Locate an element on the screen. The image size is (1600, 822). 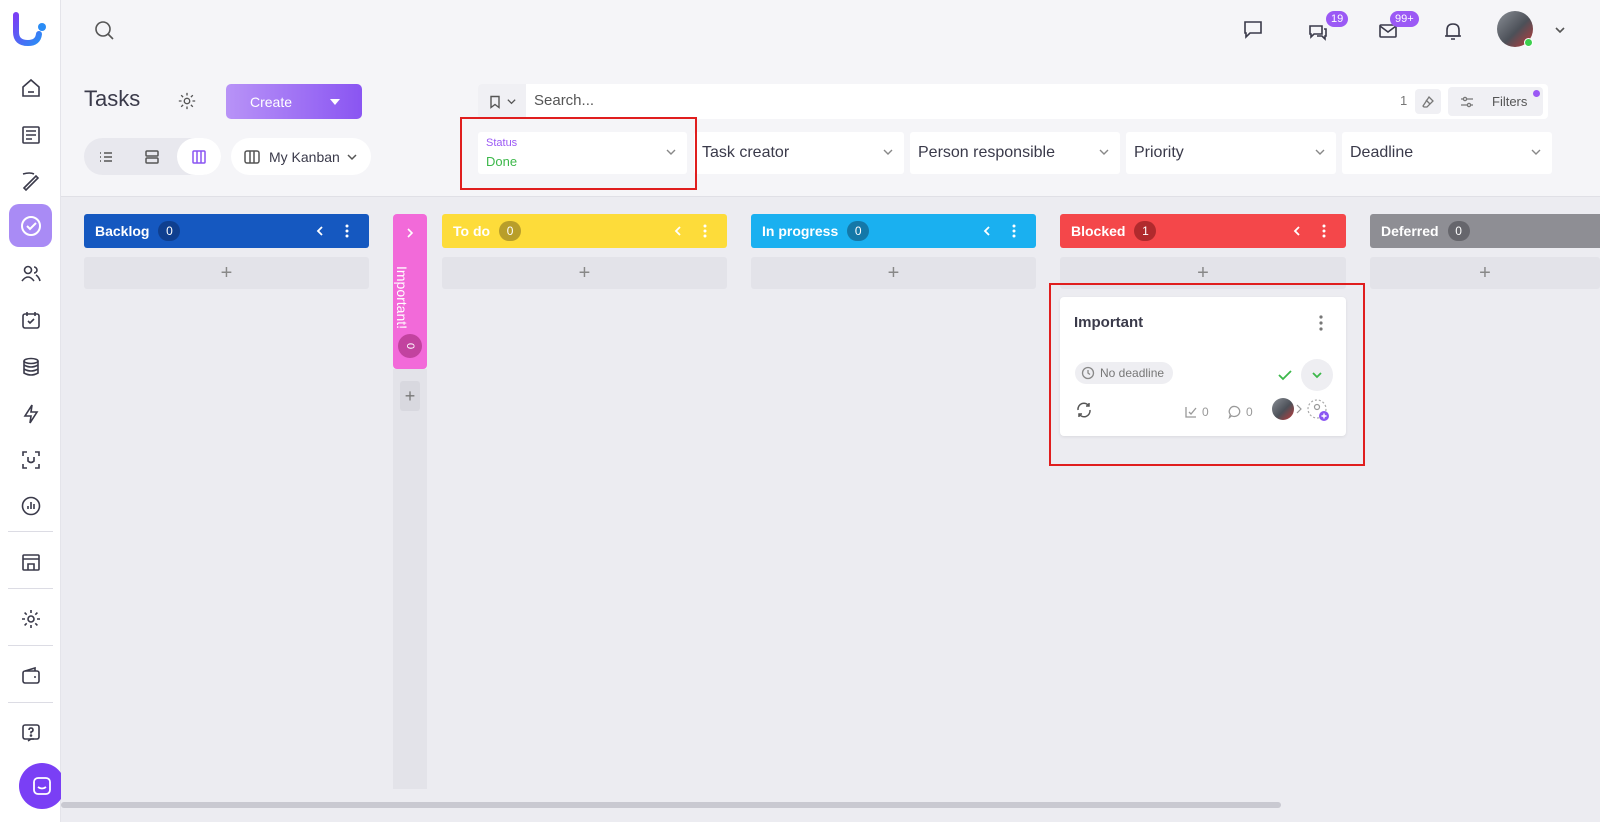
sidebar-analytics-icon is located at coordinates (30, 505).